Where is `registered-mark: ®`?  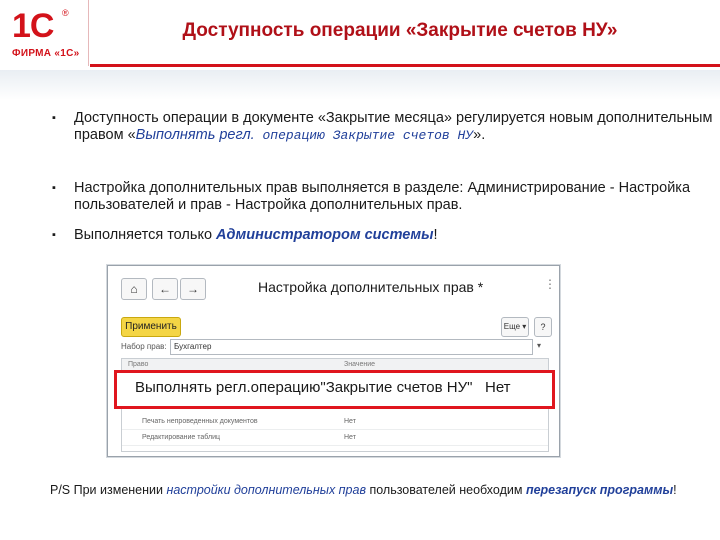
registered-mark: ® is located at coordinates (65, 13).